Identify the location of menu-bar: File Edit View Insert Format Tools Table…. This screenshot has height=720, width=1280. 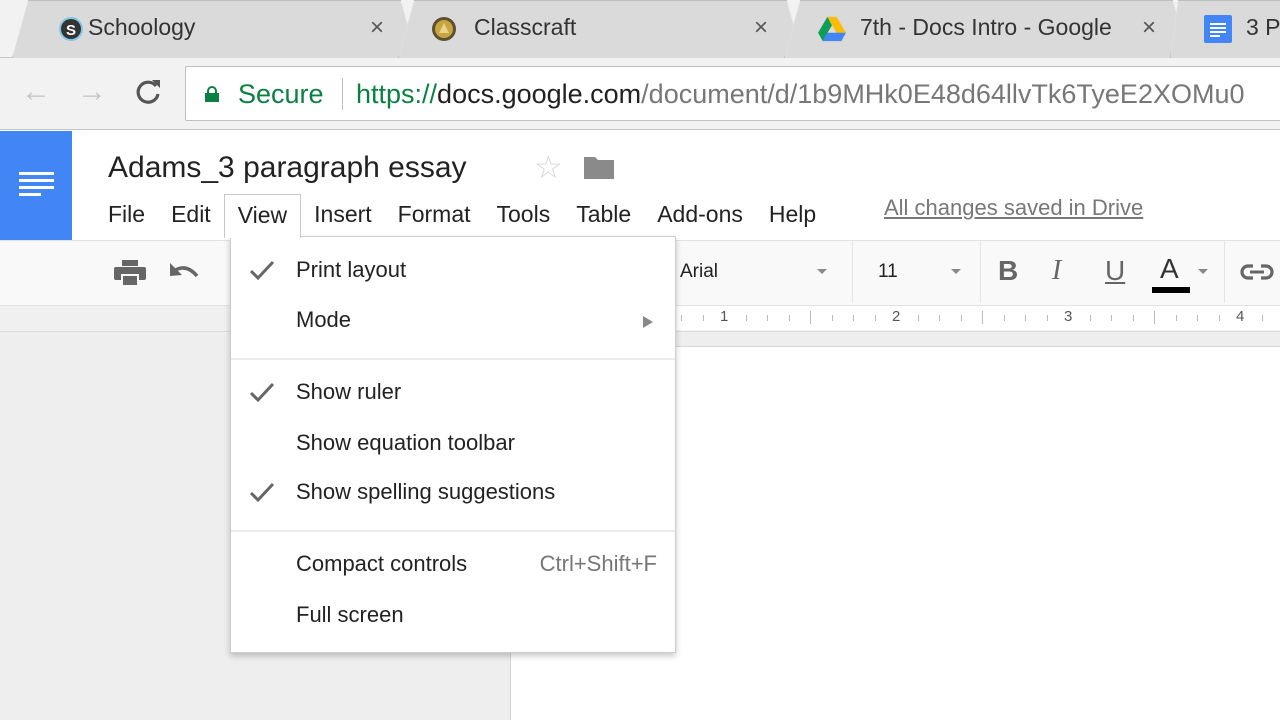
(462, 216).